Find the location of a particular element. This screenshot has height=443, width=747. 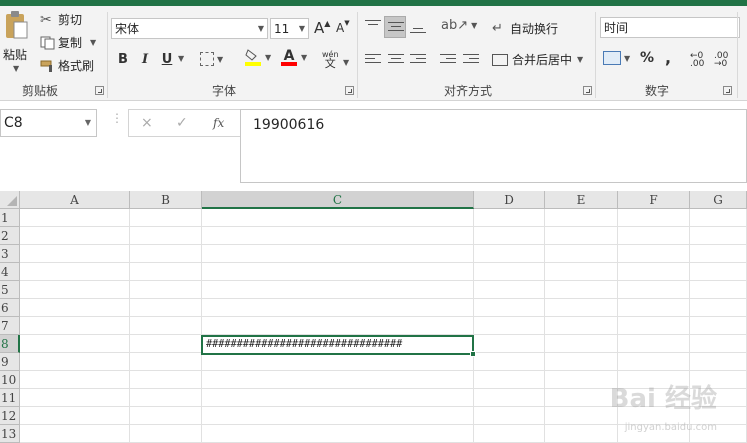

wrap-text-button: ↵ 自动换行 is located at coordinates (525, 28).